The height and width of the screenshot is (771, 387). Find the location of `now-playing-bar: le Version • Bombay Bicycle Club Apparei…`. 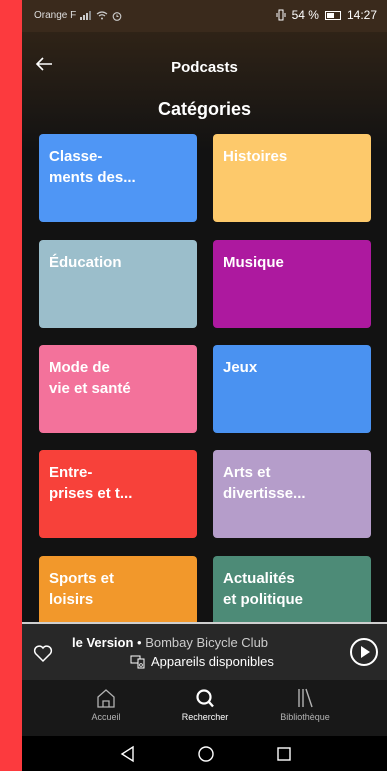

now-playing-bar: le Version • Bombay Bicycle Club Apparei… is located at coordinates (204, 652).